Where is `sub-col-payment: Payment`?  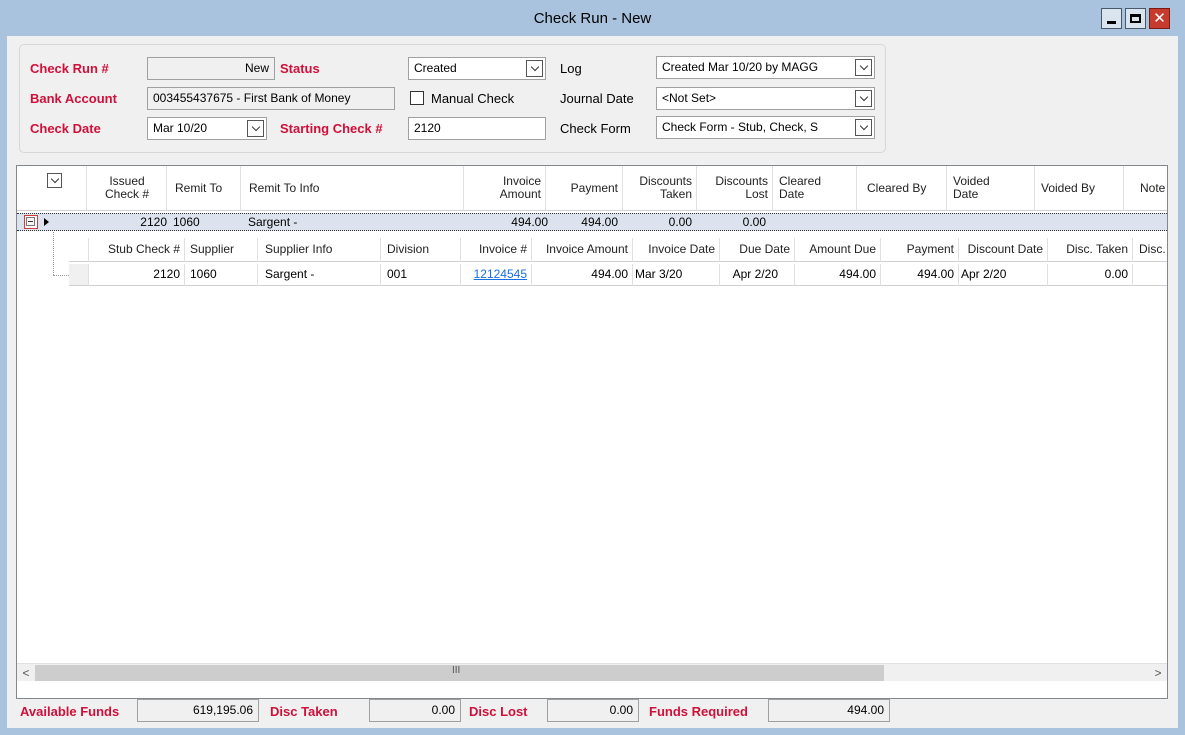
sub-col-payment: Payment is located at coordinates (920, 250).